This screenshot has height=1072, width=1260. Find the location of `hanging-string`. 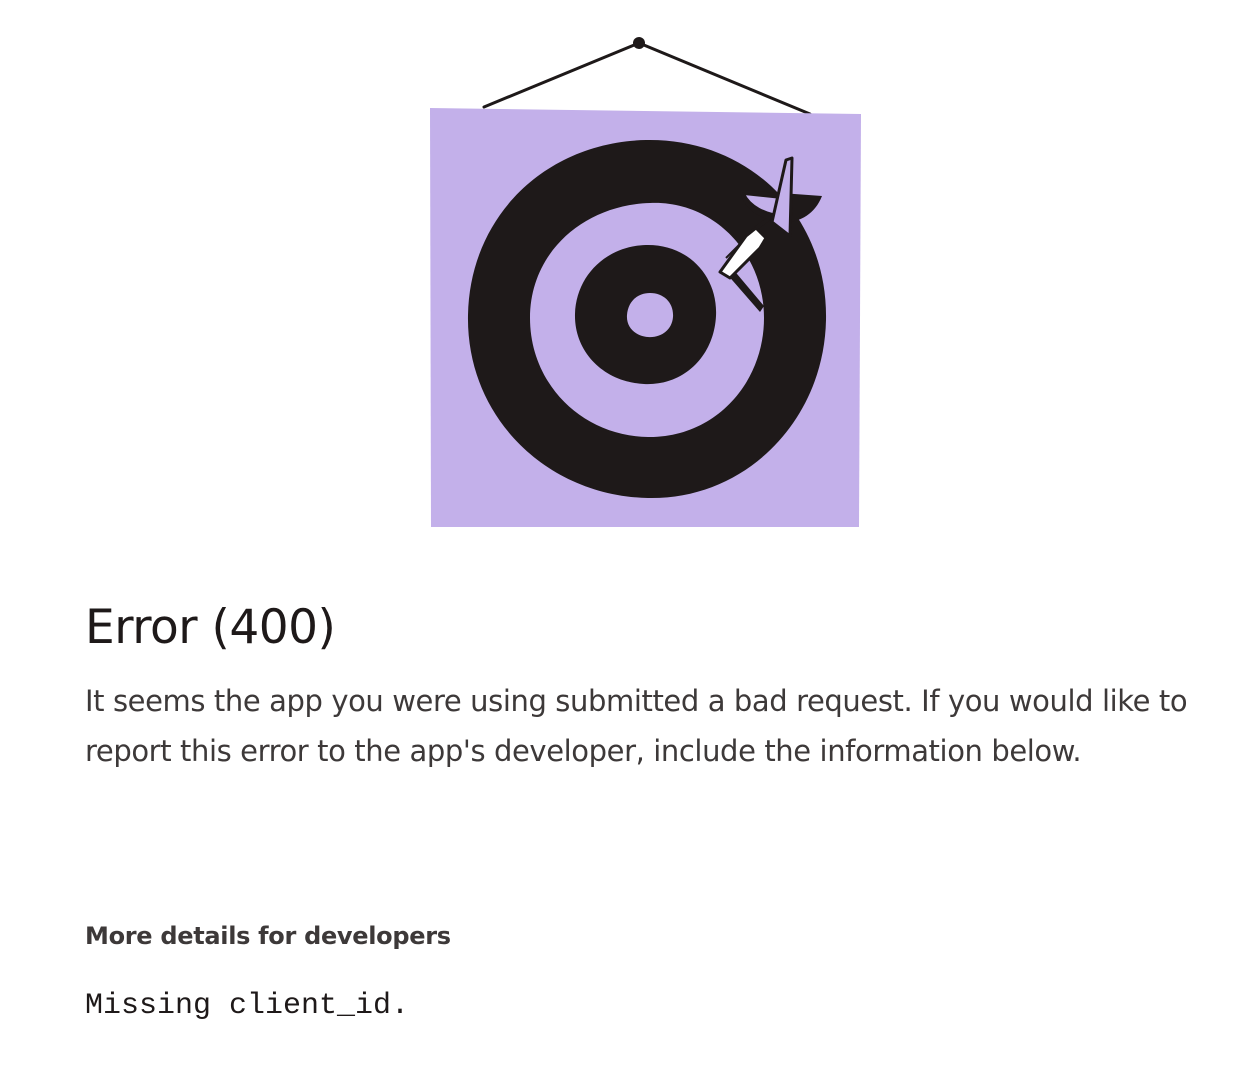

hanging-string is located at coordinates (647, 78).